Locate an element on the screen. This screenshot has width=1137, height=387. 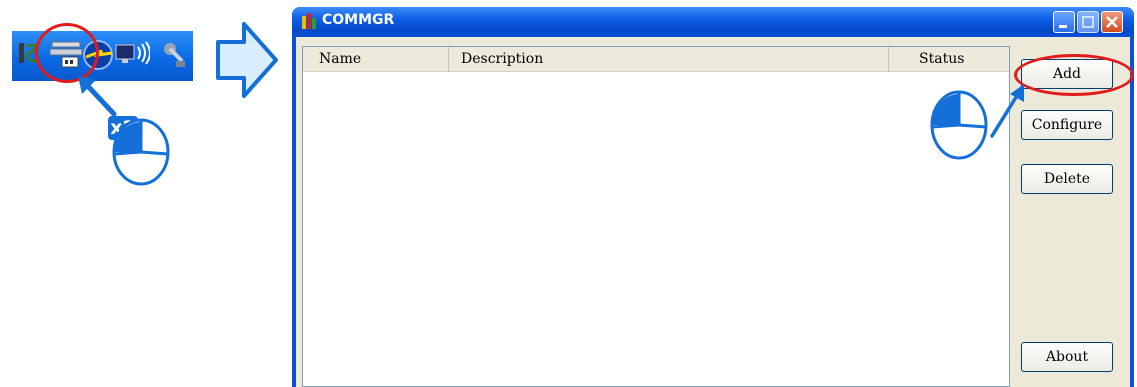
configure-button: Configure is located at coordinates (1067, 125).